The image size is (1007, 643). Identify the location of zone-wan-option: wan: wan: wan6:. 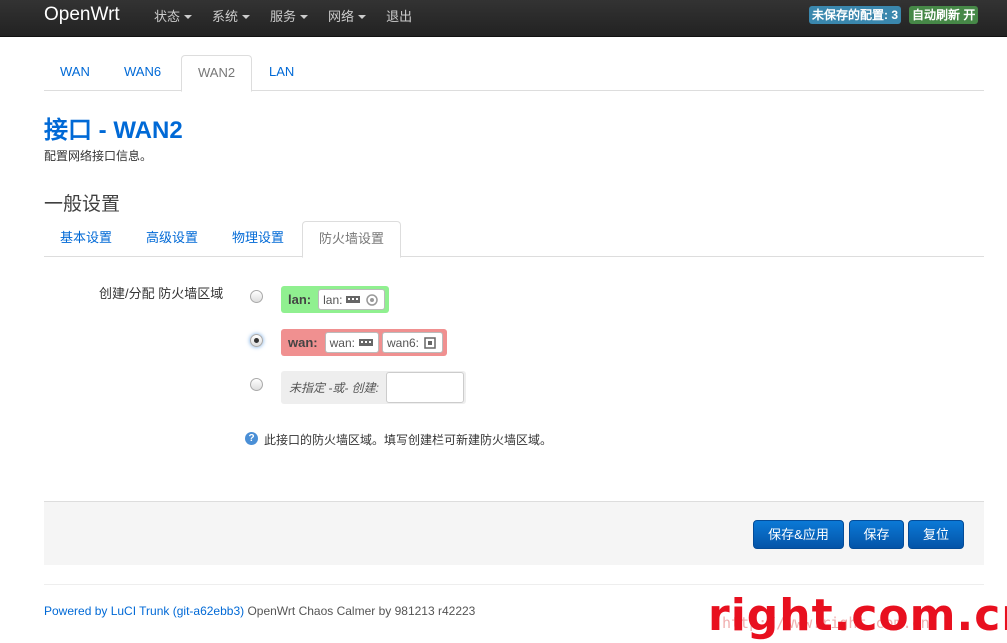
(364, 342).